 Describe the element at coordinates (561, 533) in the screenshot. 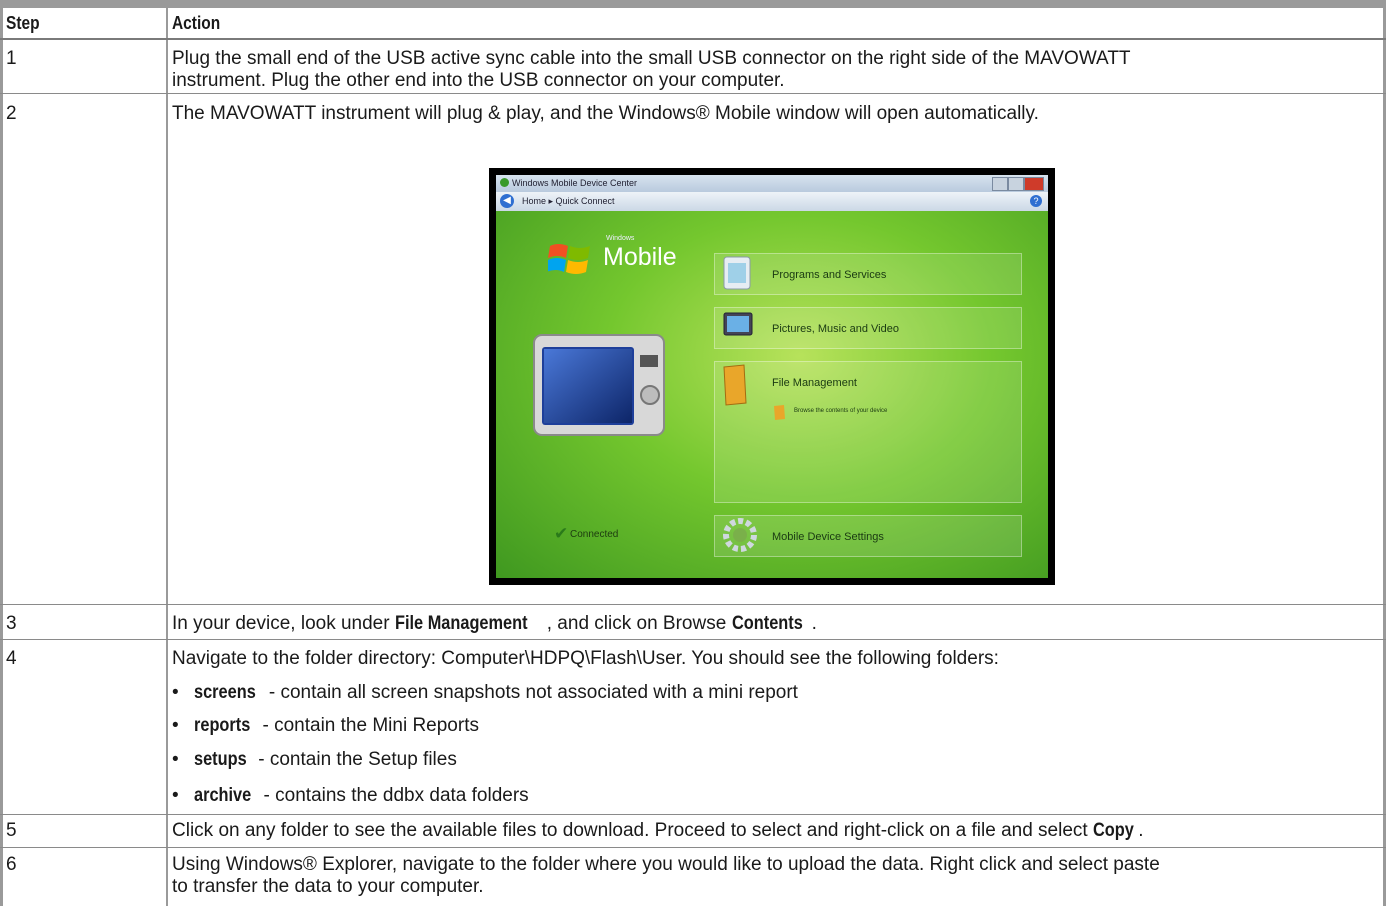

I see `connected-check-icon: ✔` at that location.